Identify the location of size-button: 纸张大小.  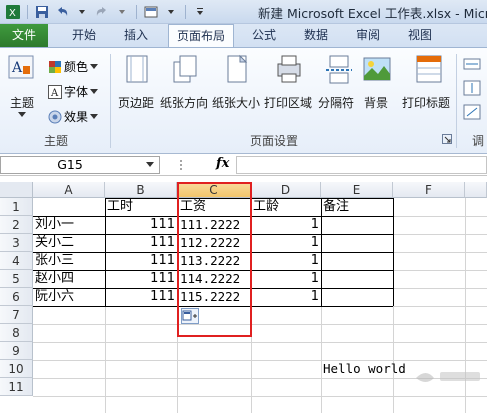
(236, 82).